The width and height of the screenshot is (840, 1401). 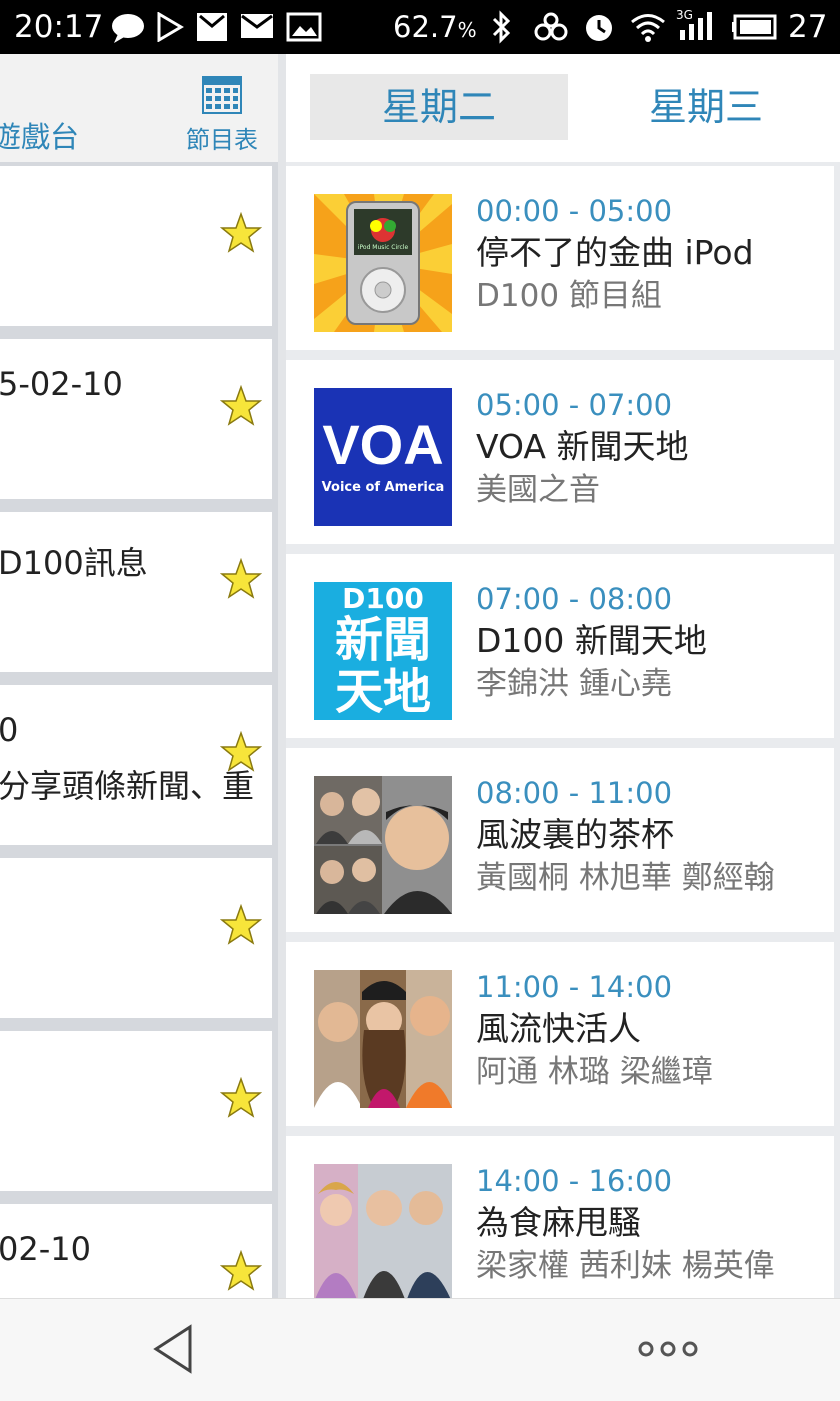 What do you see at coordinates (502, 29) in the screenshot?
I see `bluetooth-icon` at bounding box center [502, 29].